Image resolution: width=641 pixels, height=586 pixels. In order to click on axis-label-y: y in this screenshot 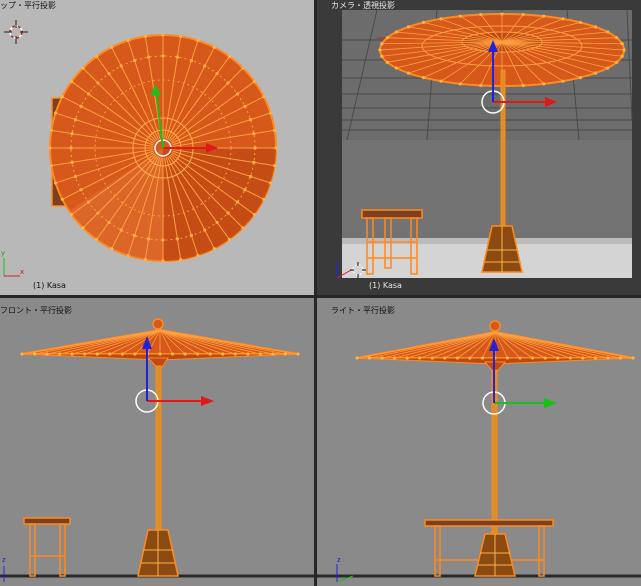, I will do `click(3, 253)`.